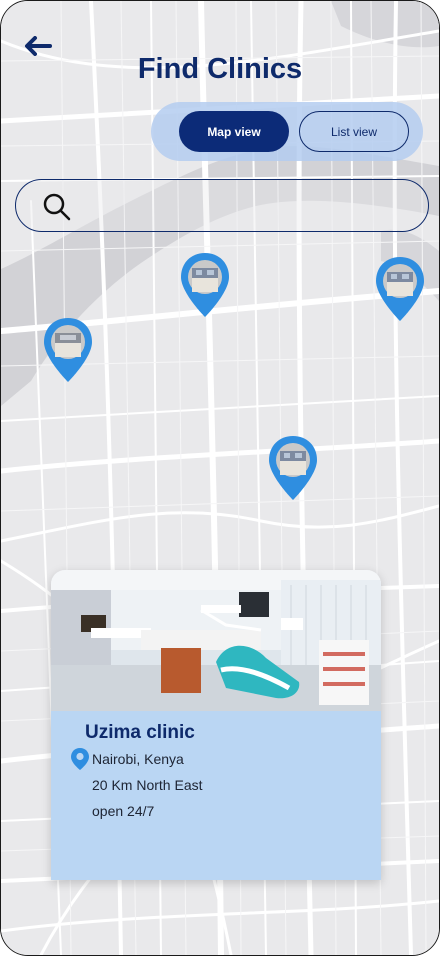 The height and width of the screenshot is (956, 440). What do you see at coordinates (80, 759) in the screenshot?
I see `location-pin-icon` at bounding box center [80, 759].